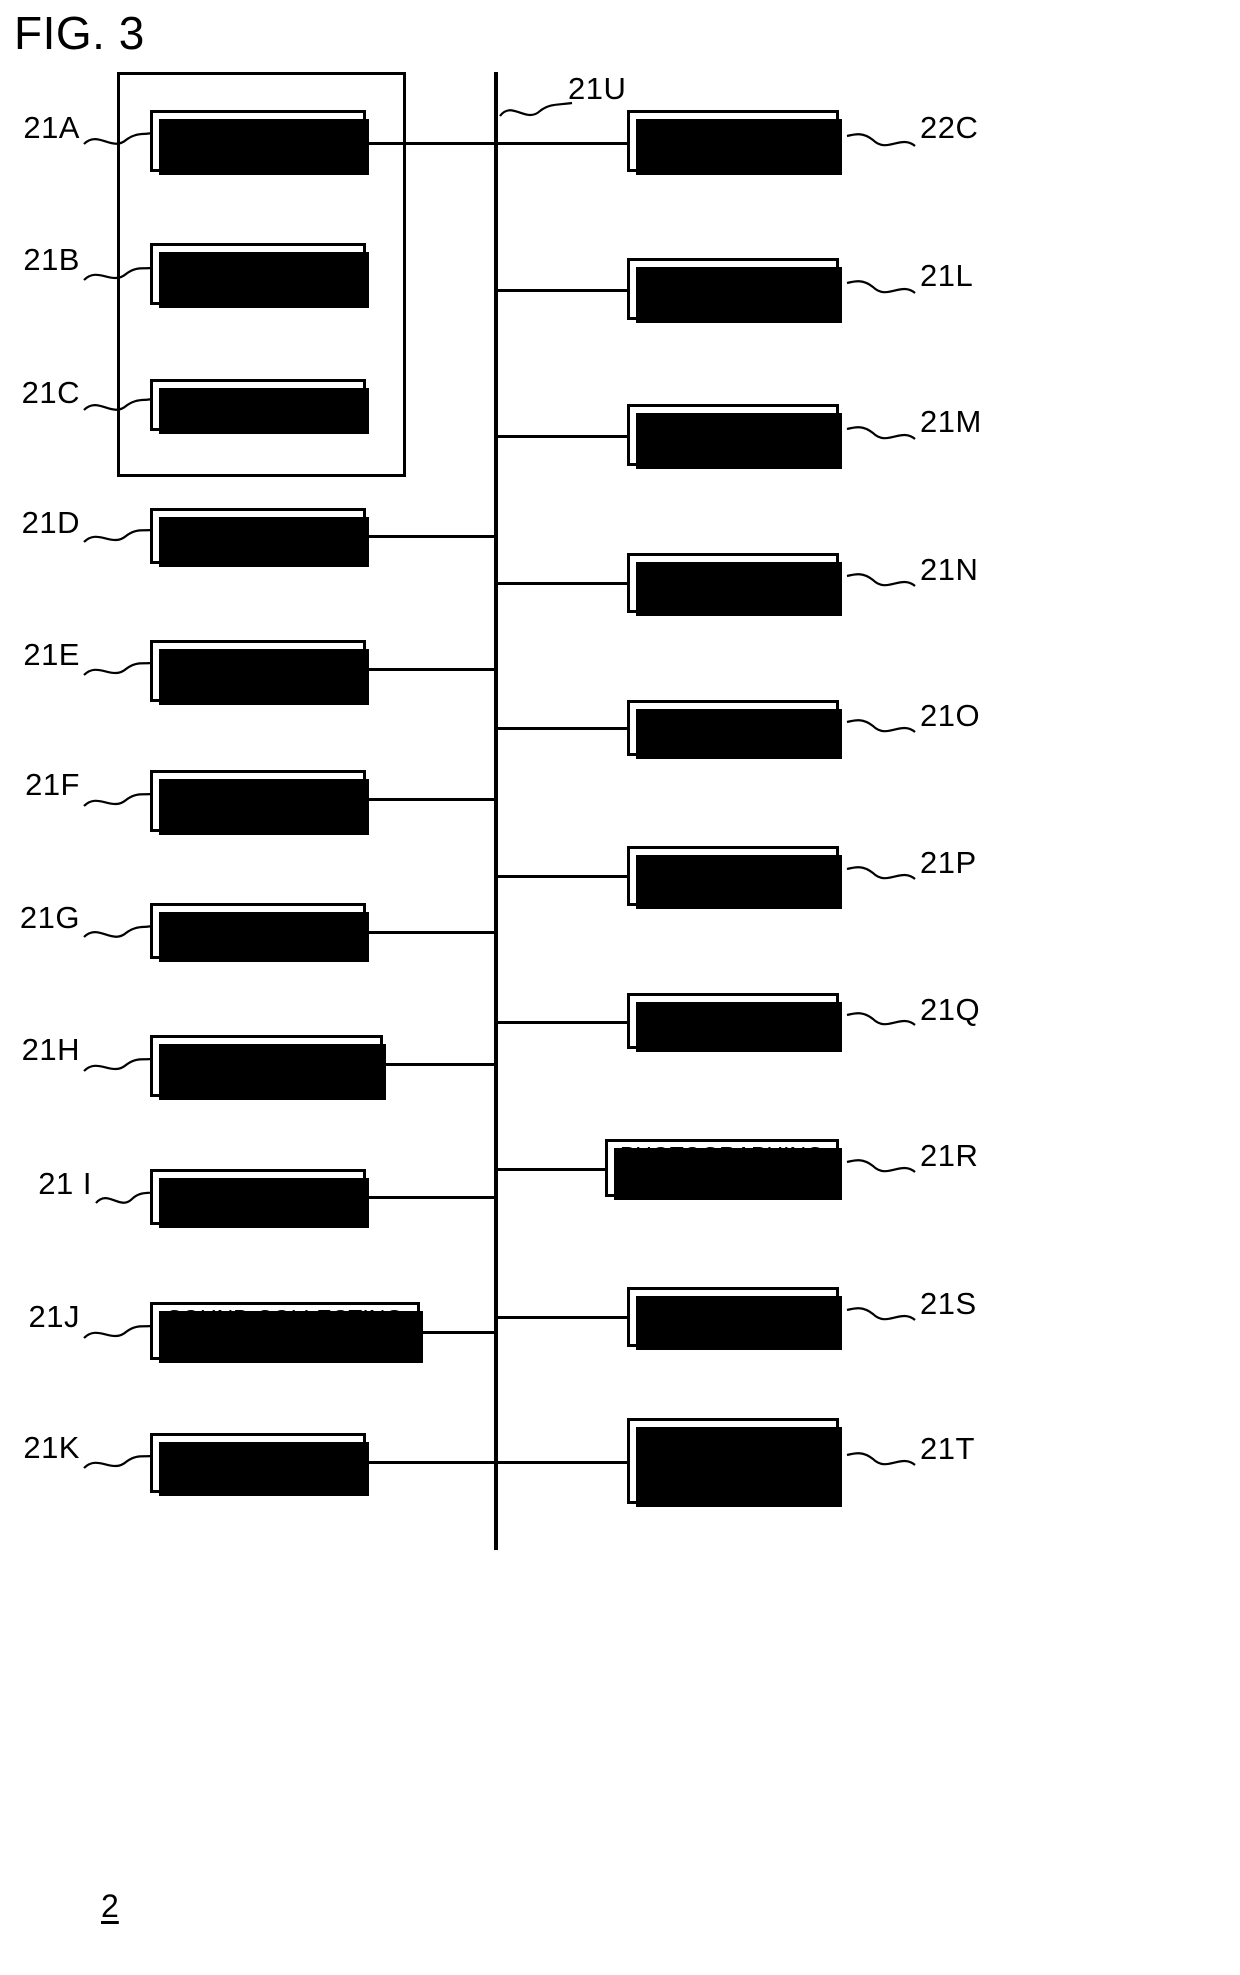 The height and width of the screenshot is (1975, 1240). I want to click on block-label: LOUDSPEAKER, so click(258, 1196).